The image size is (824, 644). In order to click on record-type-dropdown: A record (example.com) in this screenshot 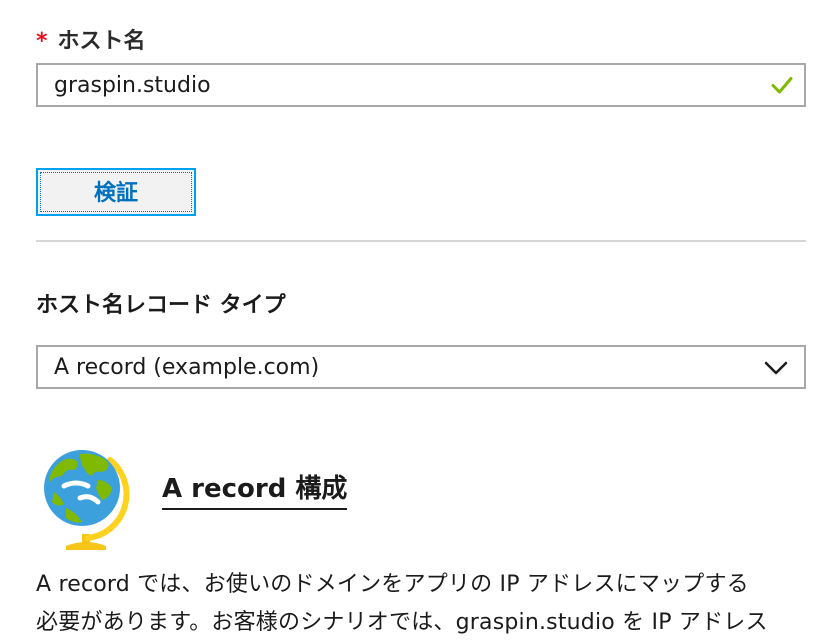, I will do `click(421, 367)`.